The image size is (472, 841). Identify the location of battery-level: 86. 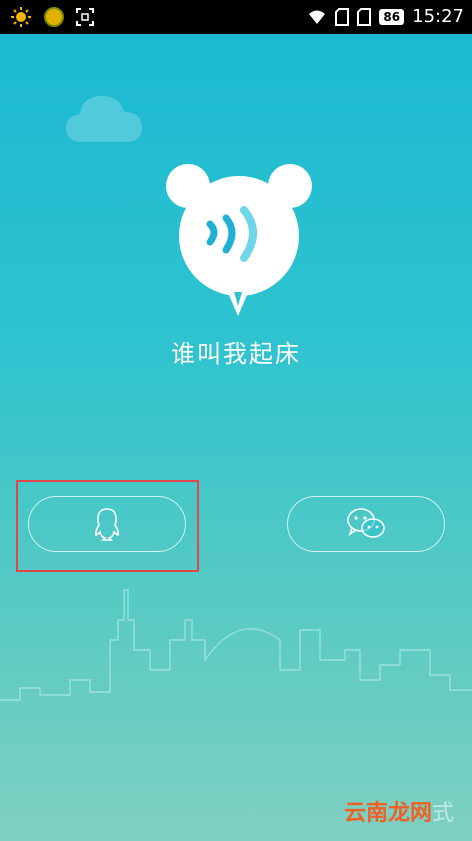
(392, 16).